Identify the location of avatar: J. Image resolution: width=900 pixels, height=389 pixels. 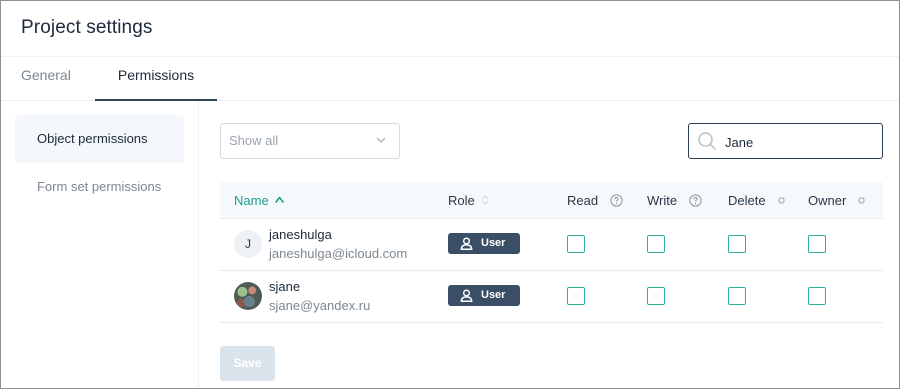
(248, 244).